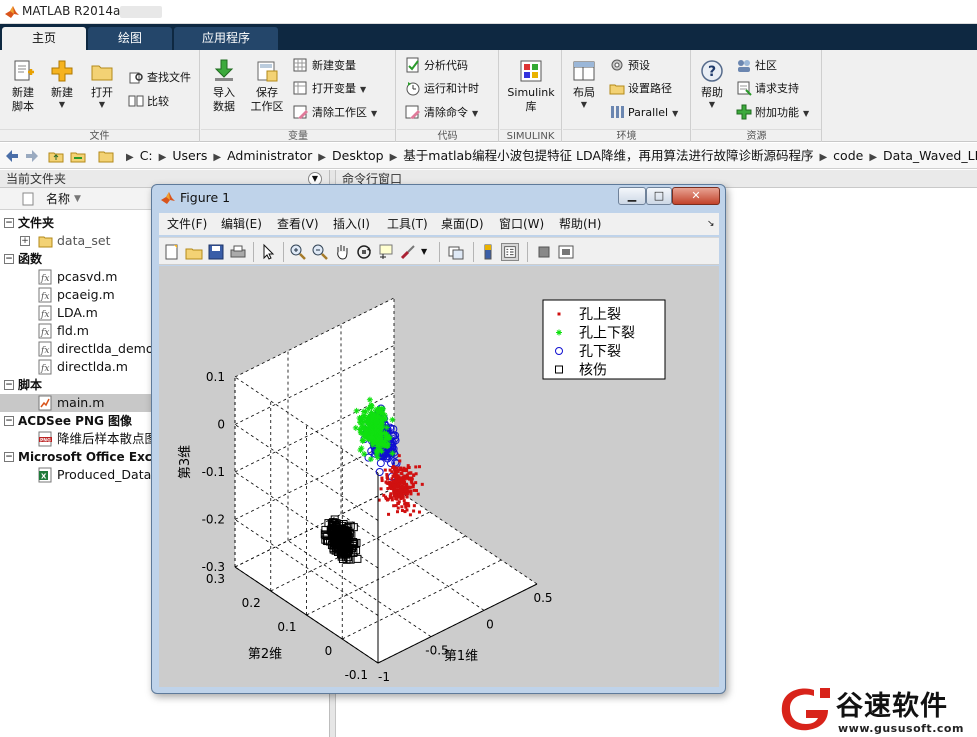 Image resolution: width=977 pixels, height=737 pixels. What do you see at coordinates (626, 135) in the screenshot?
I see `section-label-environment: 环境` at bounding box center [626, 135].